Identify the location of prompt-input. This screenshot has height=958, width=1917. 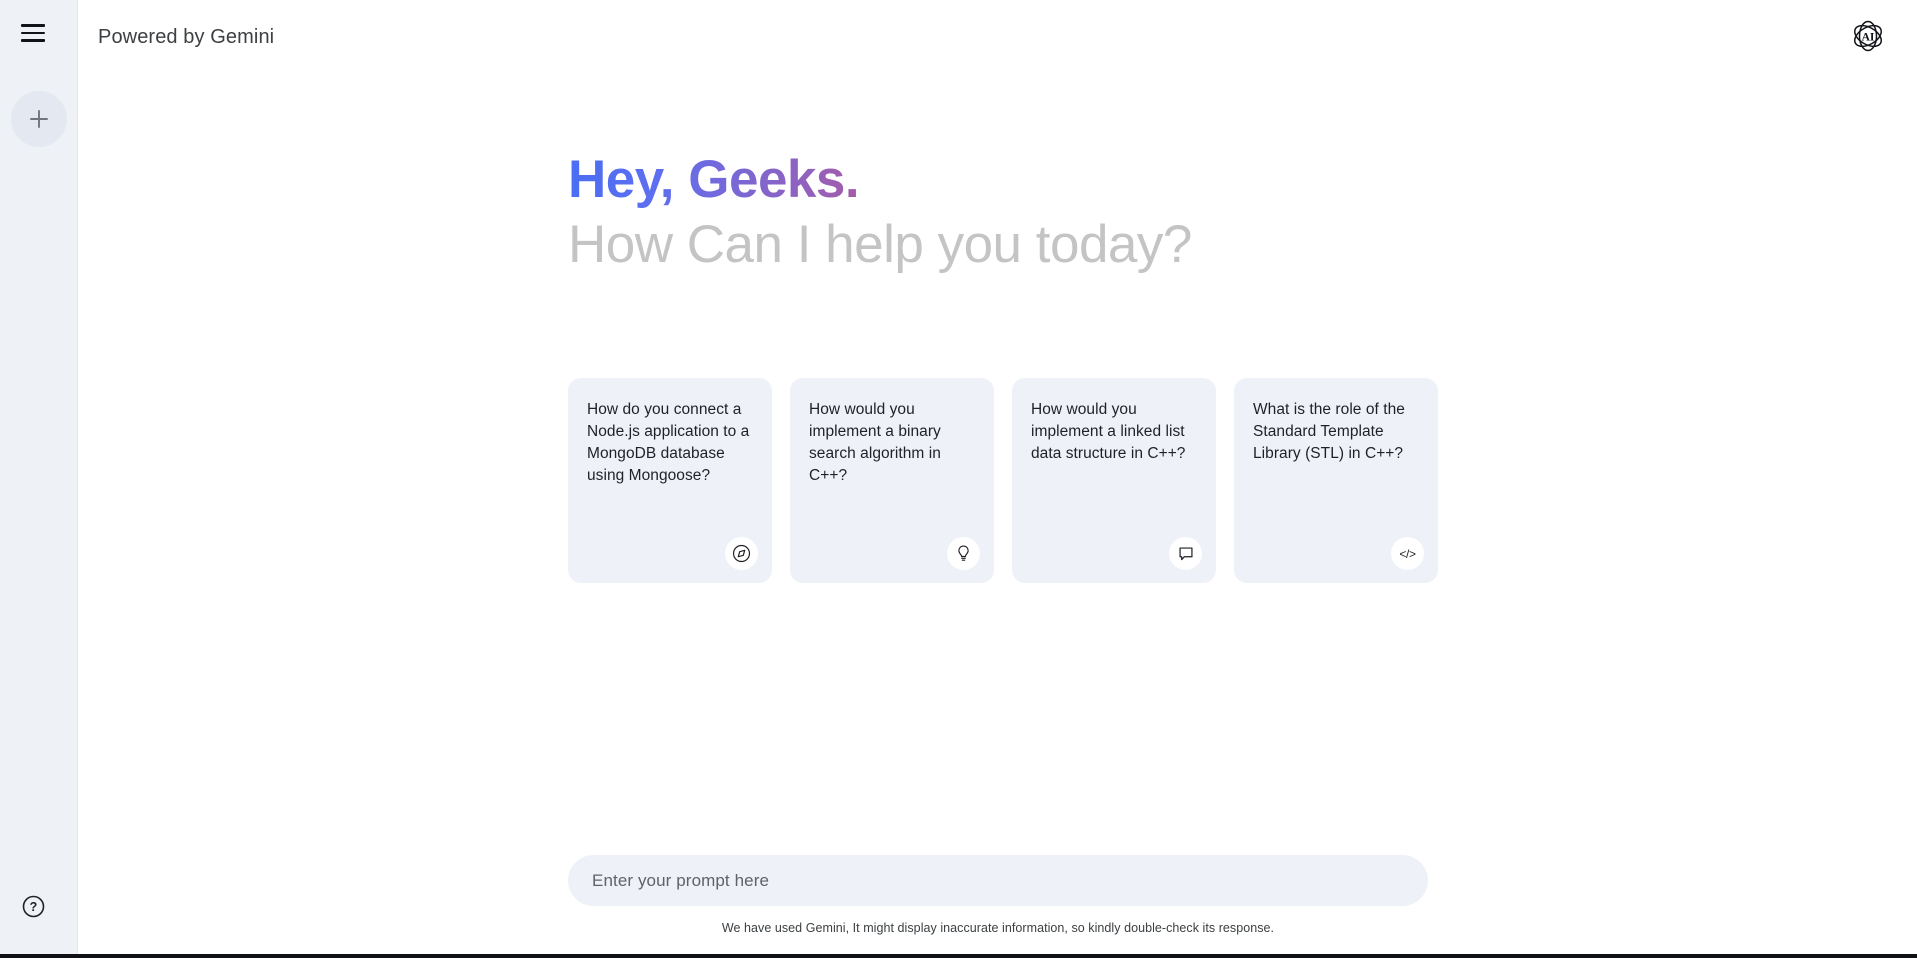
(998, 880).